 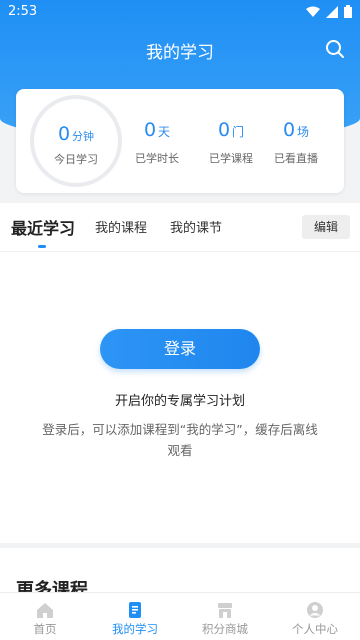 I want to click on status-time: 2:53, so click(x=23, y=11).